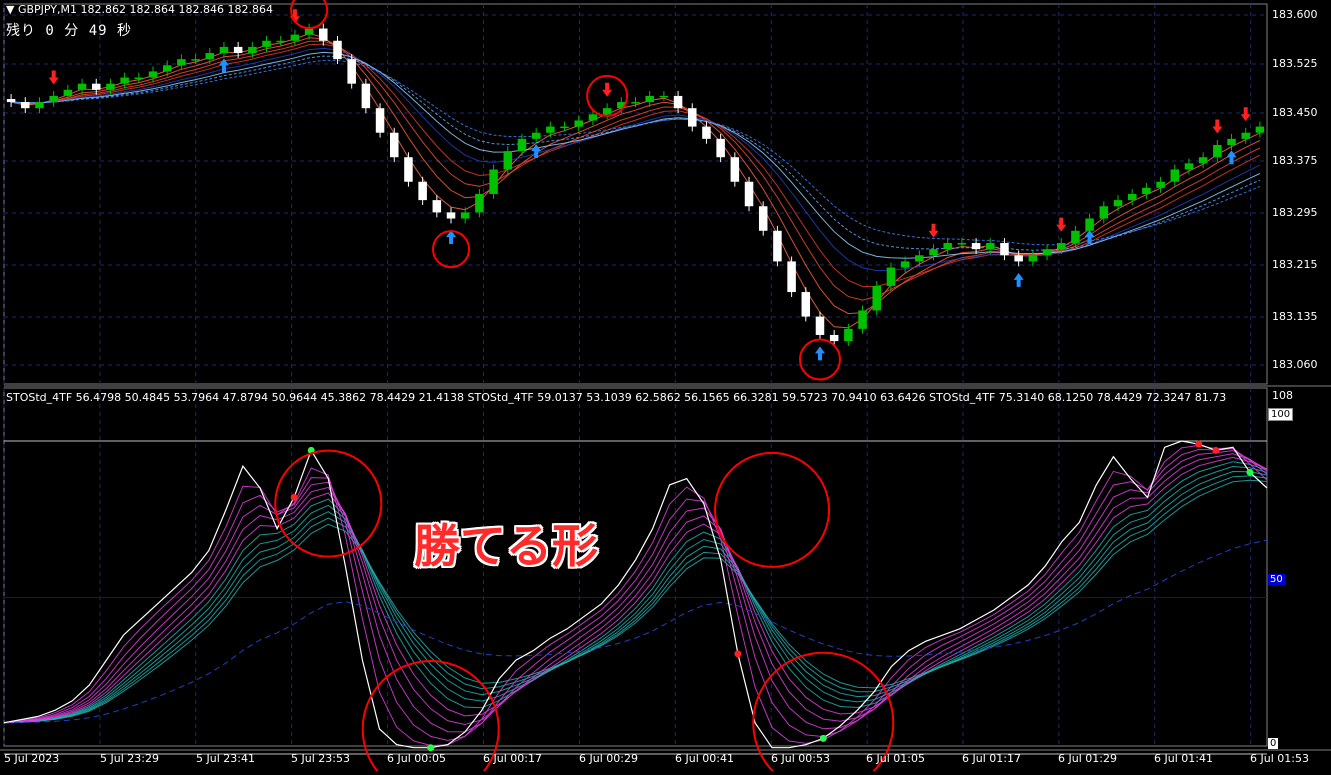 This screenshot has width=1331, height=775. I want to click on time-label: 6 Jul 01:05, so click(895, 758).